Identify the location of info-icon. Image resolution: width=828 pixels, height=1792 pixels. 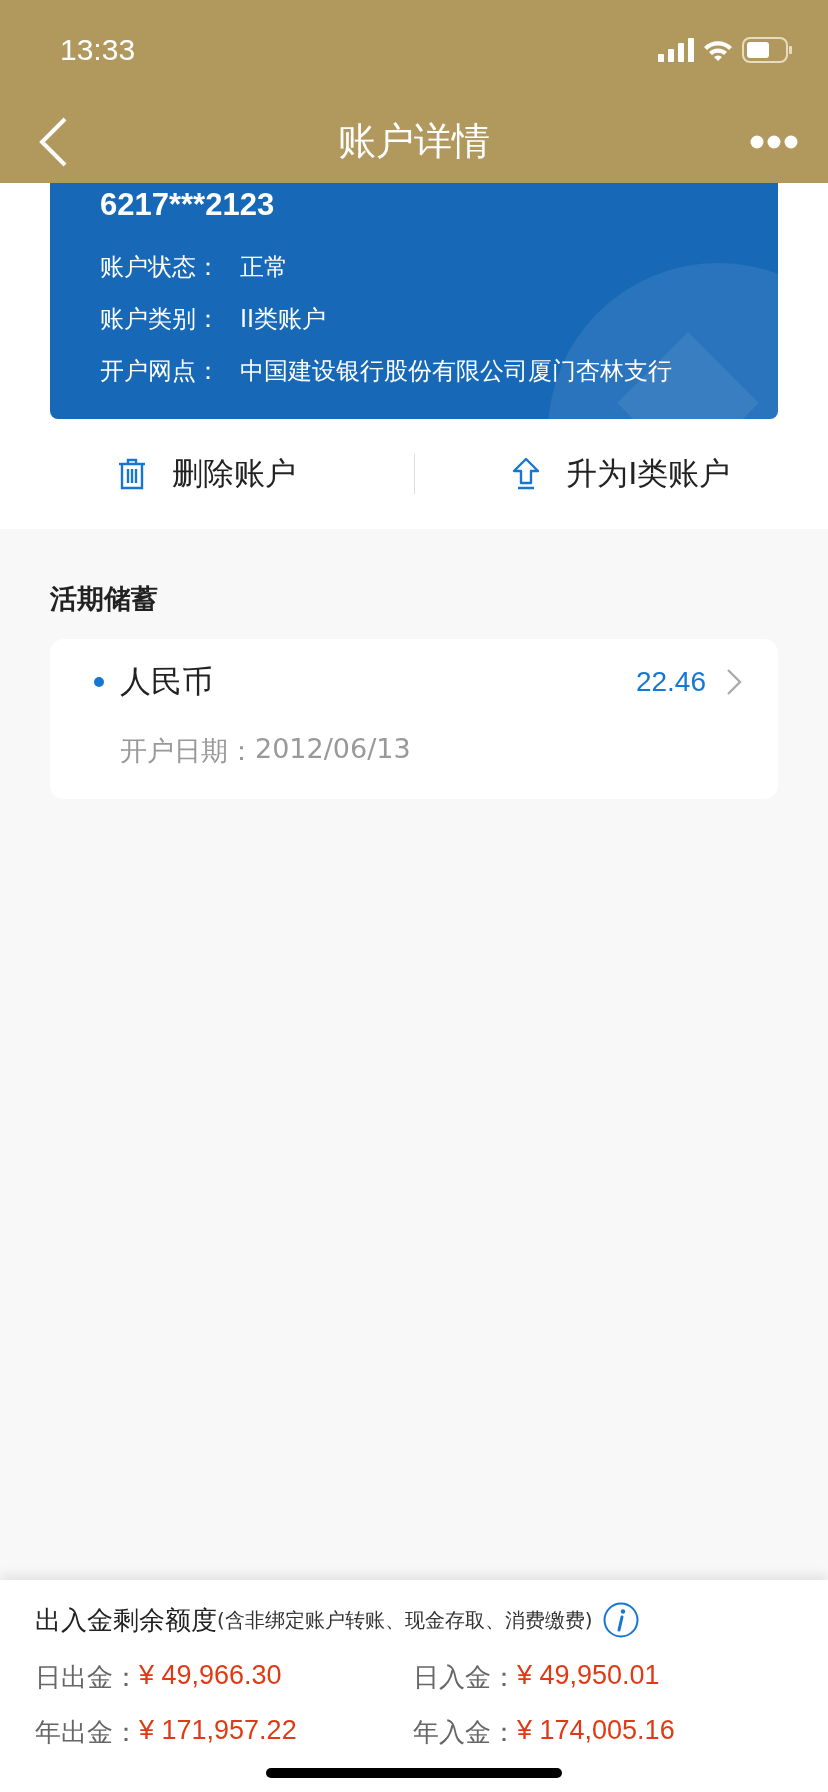
(620, 1620).